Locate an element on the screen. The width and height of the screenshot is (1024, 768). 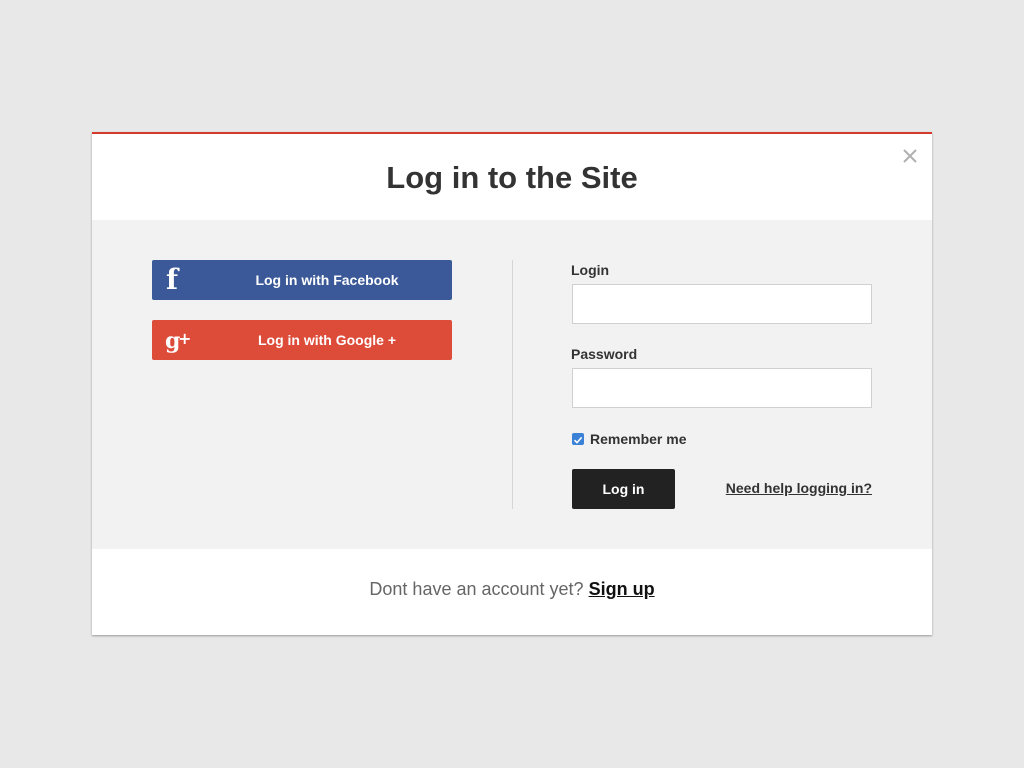
login-label: Login is located at coordinates (590, 270).